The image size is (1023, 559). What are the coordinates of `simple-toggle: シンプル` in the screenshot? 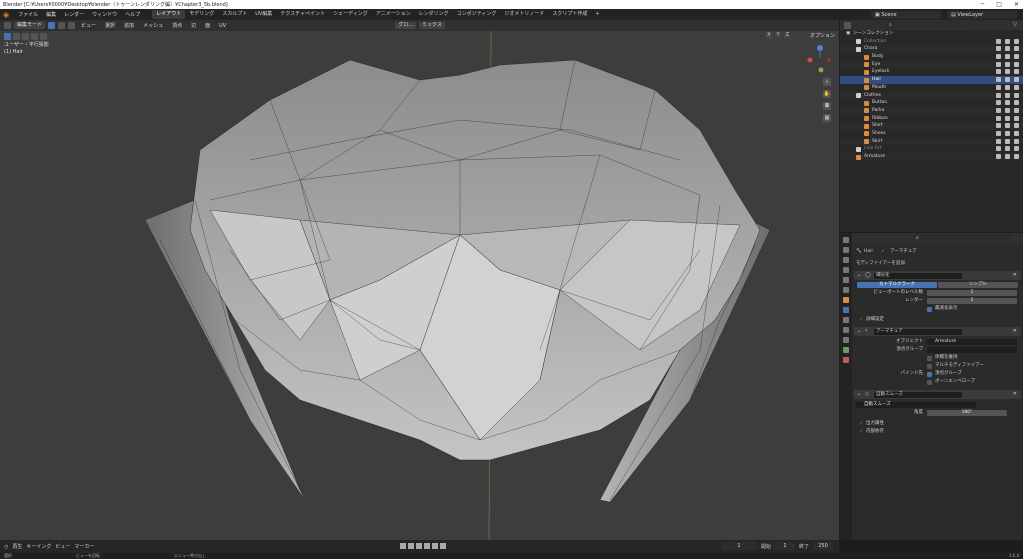 It's located at (978, 284).